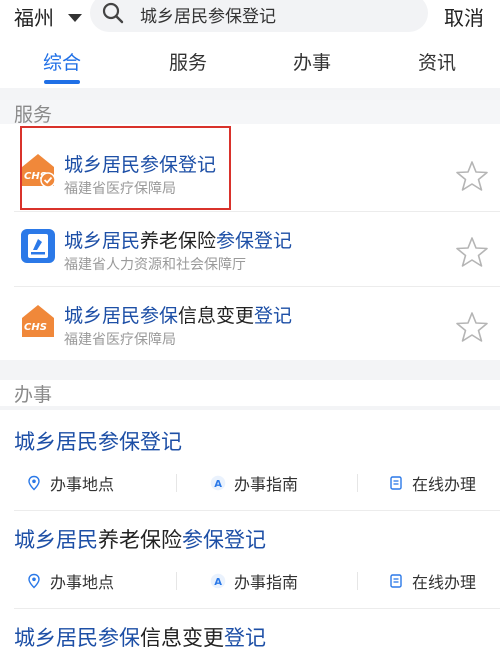  What do you see at coordinates (62, 61) in the screenshot?
I see `tab-general: 综合` at bounding box center [62, 61].